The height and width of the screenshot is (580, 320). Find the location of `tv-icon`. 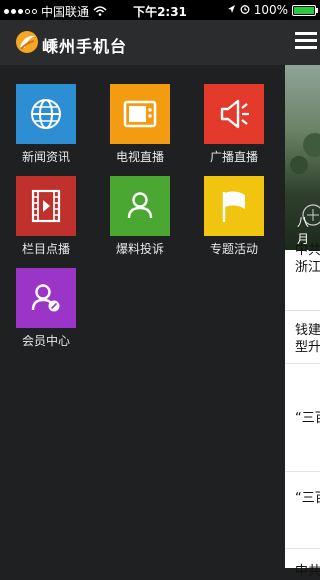

tv-icon is located at coordinates (140, 114).